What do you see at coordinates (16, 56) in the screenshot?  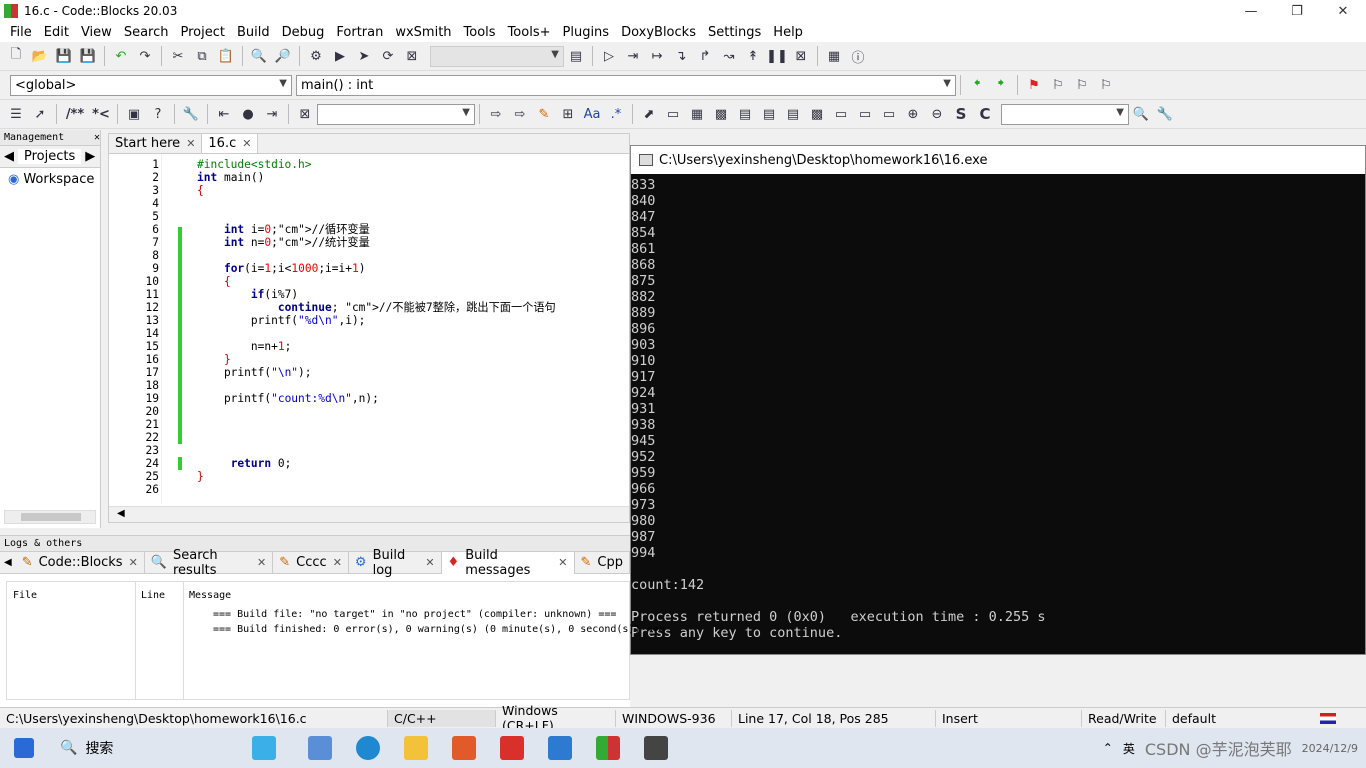 I see `new-file-icon: 🗋` at bounding box center [16, 56].